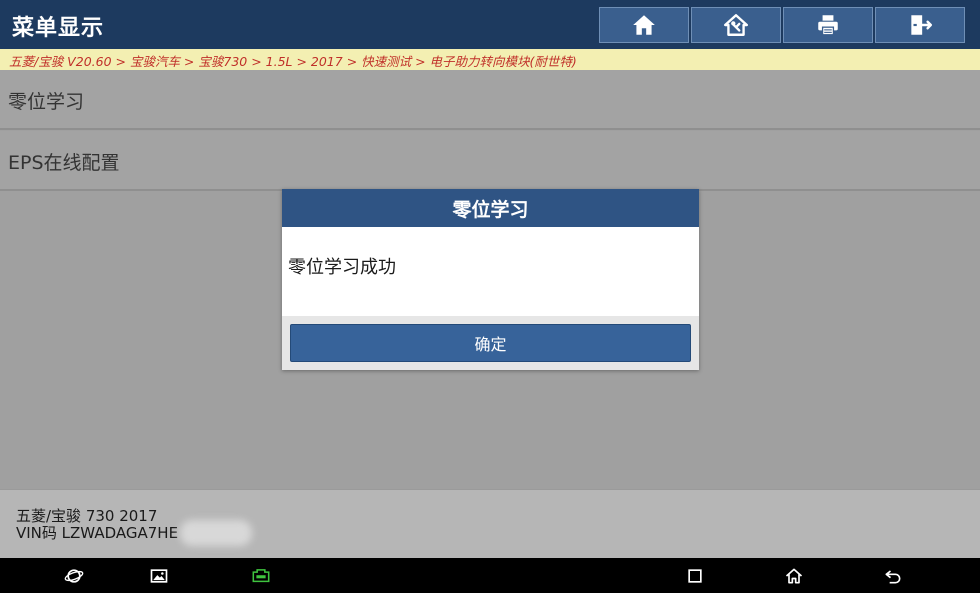 This screenshot has width=980, height=593. I want to click on home-button, so click(644, 25).